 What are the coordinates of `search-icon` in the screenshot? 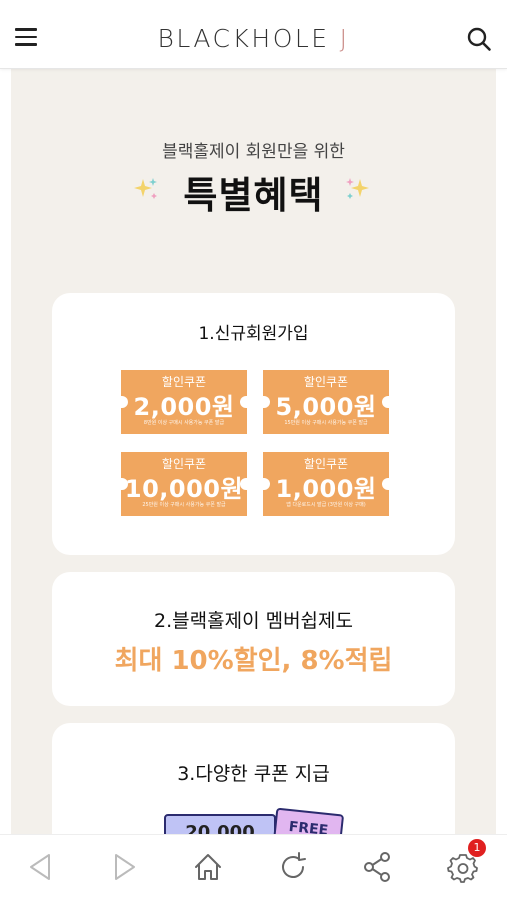 It's located at (479, 39).